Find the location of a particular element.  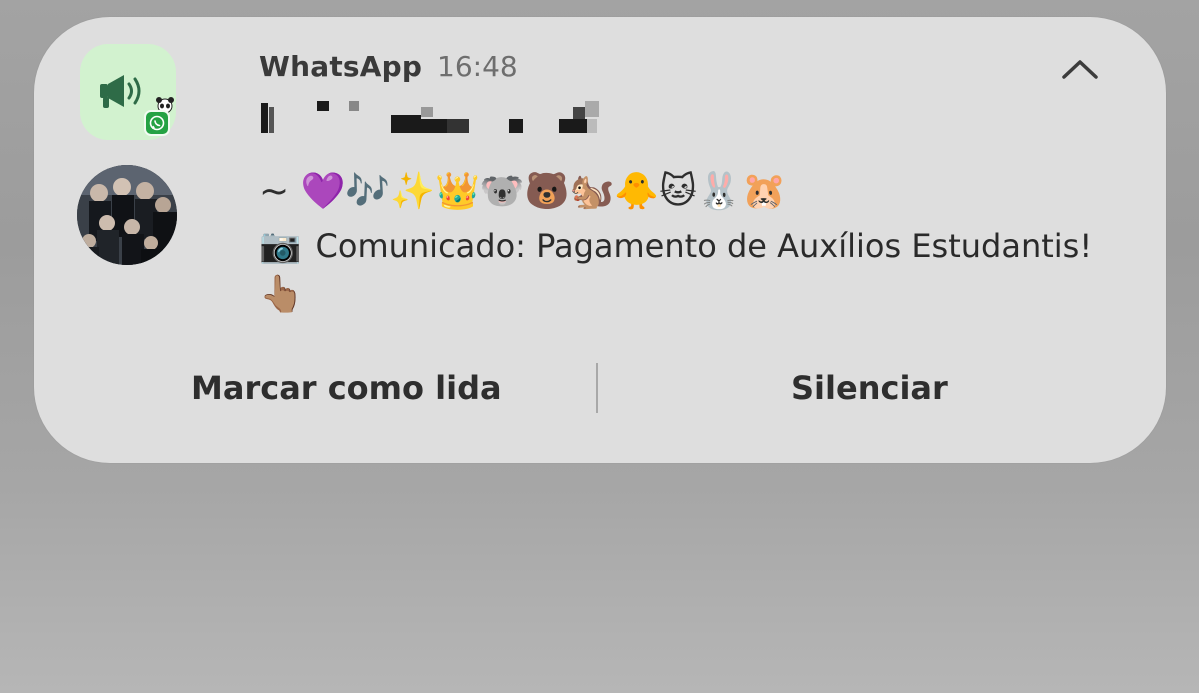

camera-icon: 📷 is located at coordinates (280, 246).